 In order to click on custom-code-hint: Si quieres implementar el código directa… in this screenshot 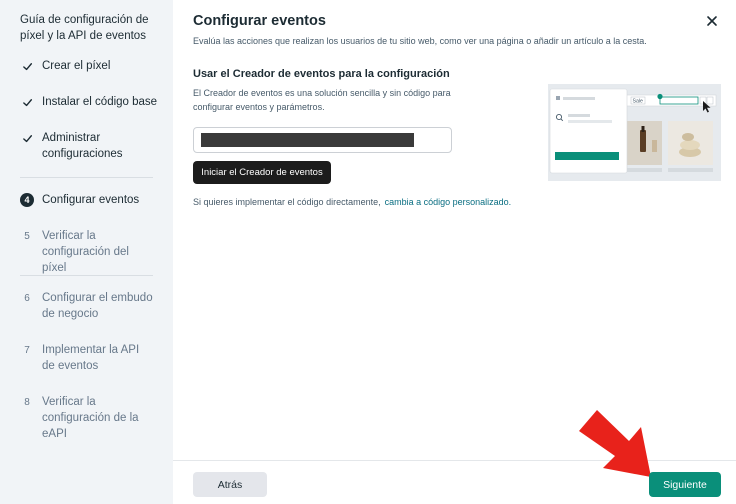, I will do `click(352, 202)`.